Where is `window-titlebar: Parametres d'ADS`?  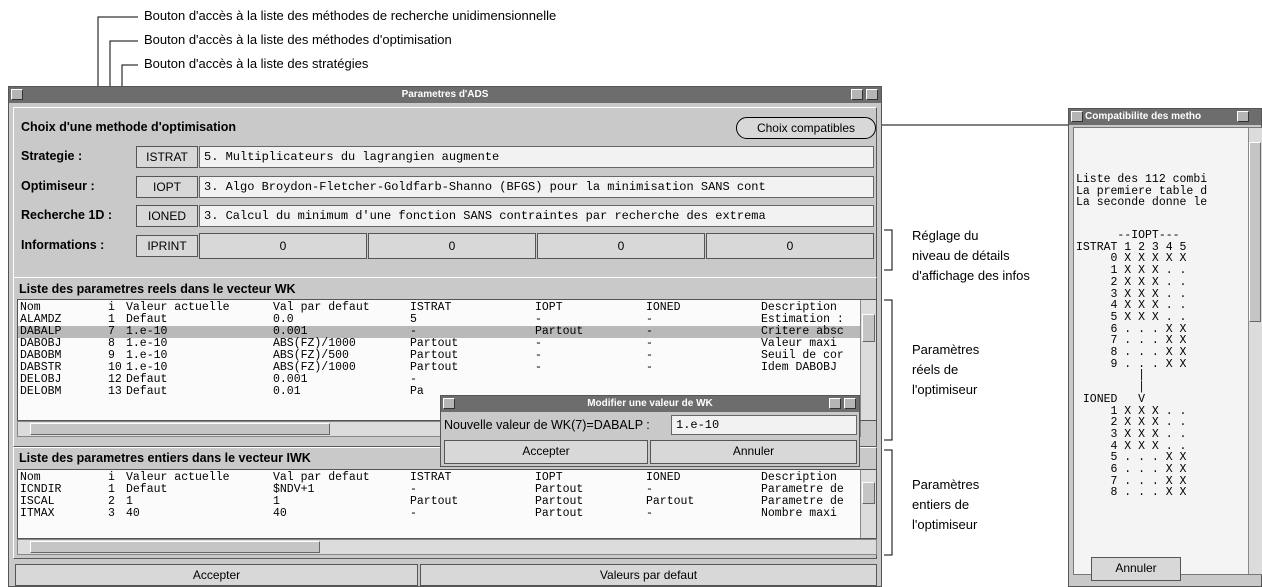
window-titlebar: Parametres d'ADS is located at coordinates (445, 95).